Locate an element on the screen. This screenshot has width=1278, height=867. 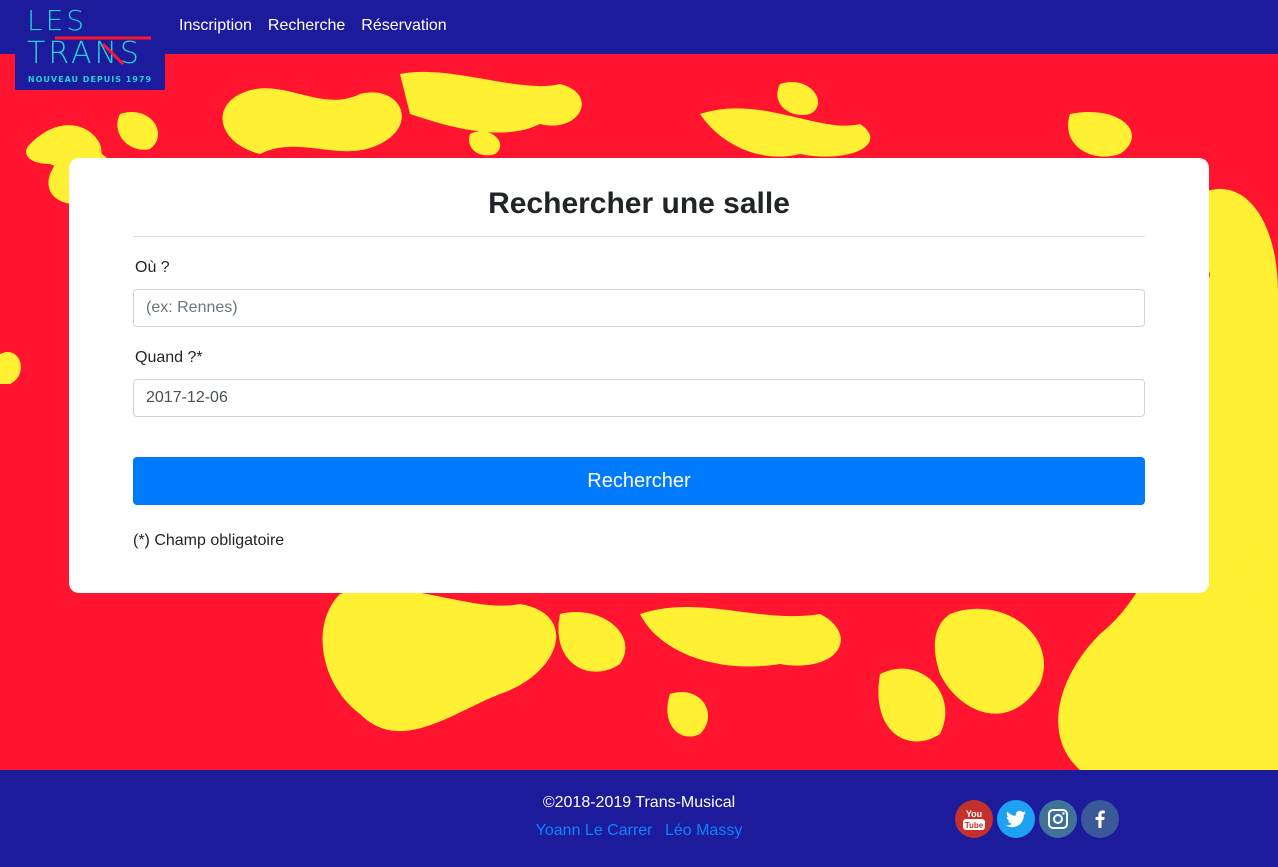
page-title: Rechercher une salle is located at coordinates (639, 203).